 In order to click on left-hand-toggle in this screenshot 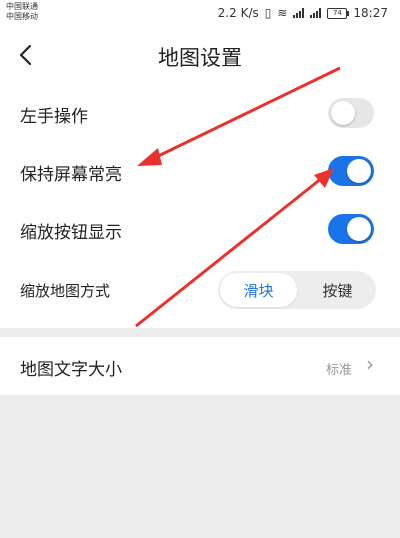, I will do `click(351, 113)`.